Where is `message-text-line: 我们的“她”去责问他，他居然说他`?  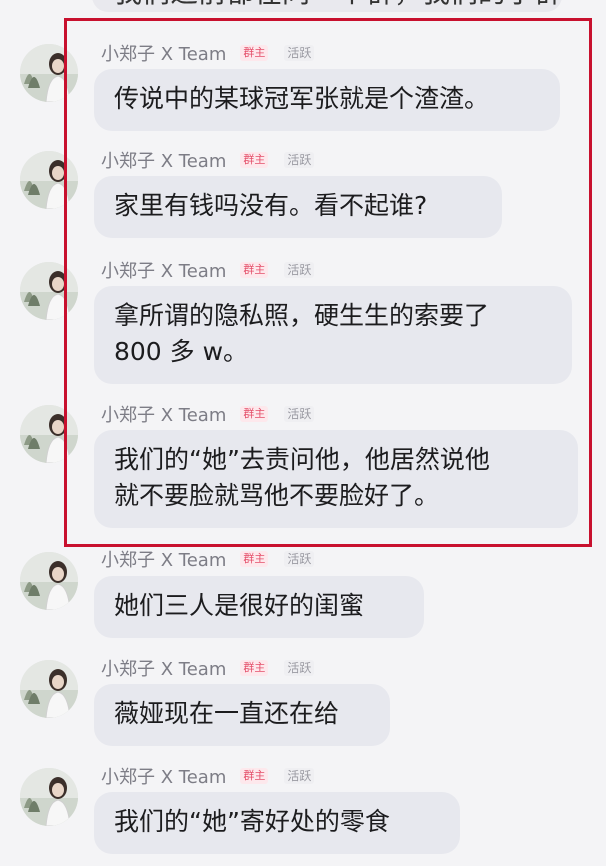 message-text-line: 我们的“她”去责问他，他居然说他 is located at coordinates (302, 459).